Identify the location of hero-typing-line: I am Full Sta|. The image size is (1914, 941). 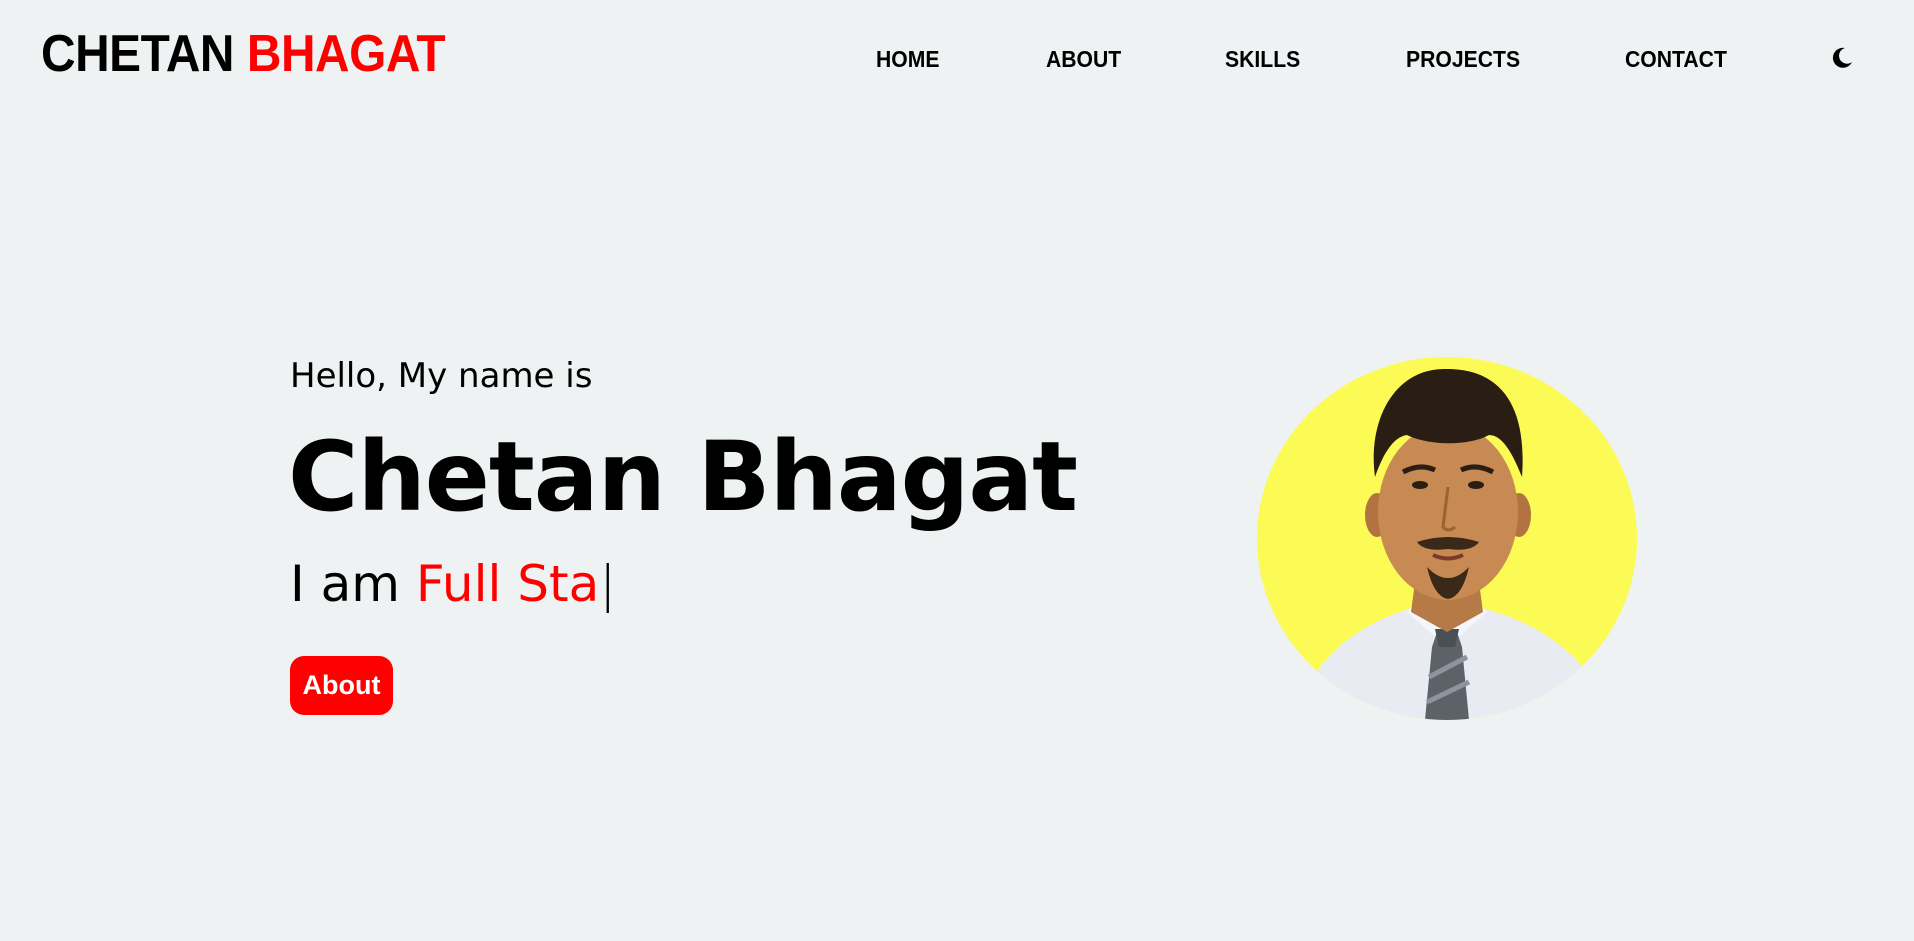
(453, 584).